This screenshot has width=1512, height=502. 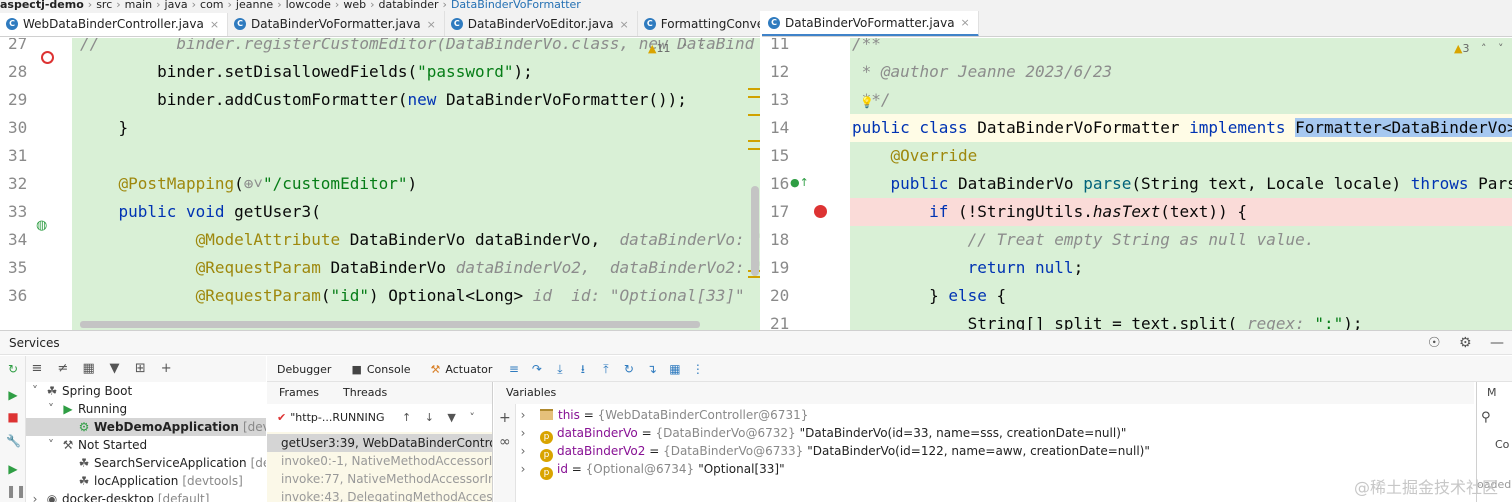 I want to click on variable-row: › this = {WebDataBinderController@6731}, so click(x=662, y=415).